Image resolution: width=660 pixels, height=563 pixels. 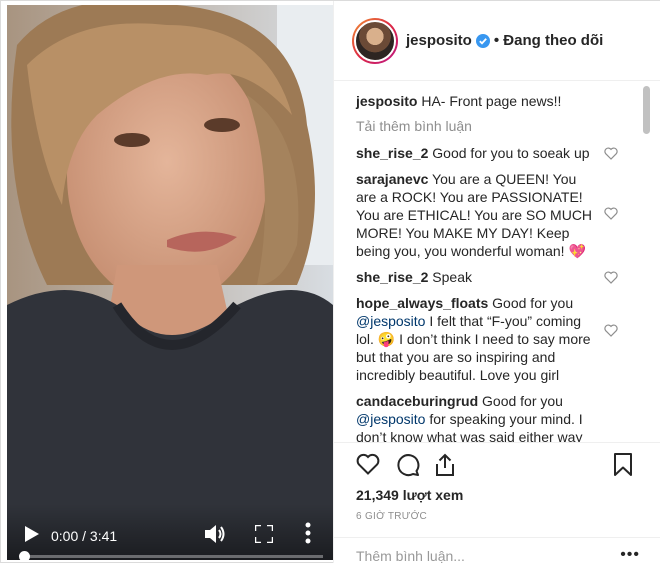 I want to click on avatar, so click(x=375, y=40).